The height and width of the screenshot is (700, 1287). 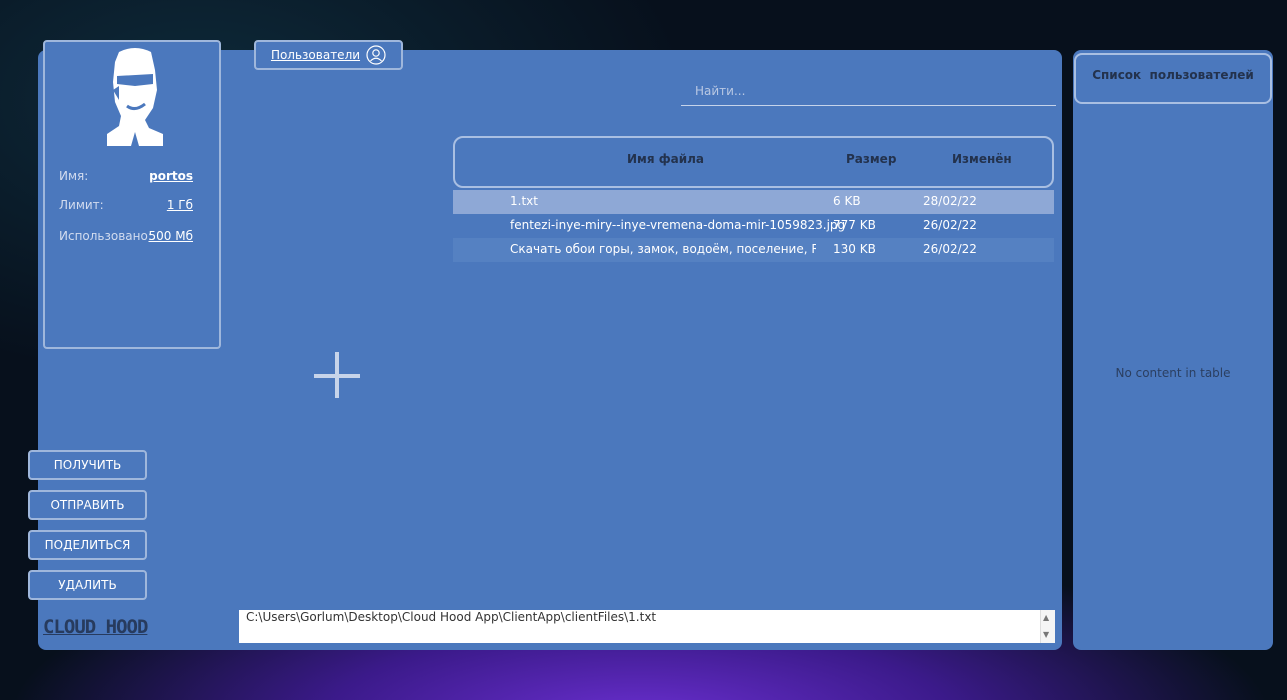 What do you see at coordinates (87, 585) in the screenshot?
I see `delete-button: УДАЛИТЬ` at bounding box center [87, 585].